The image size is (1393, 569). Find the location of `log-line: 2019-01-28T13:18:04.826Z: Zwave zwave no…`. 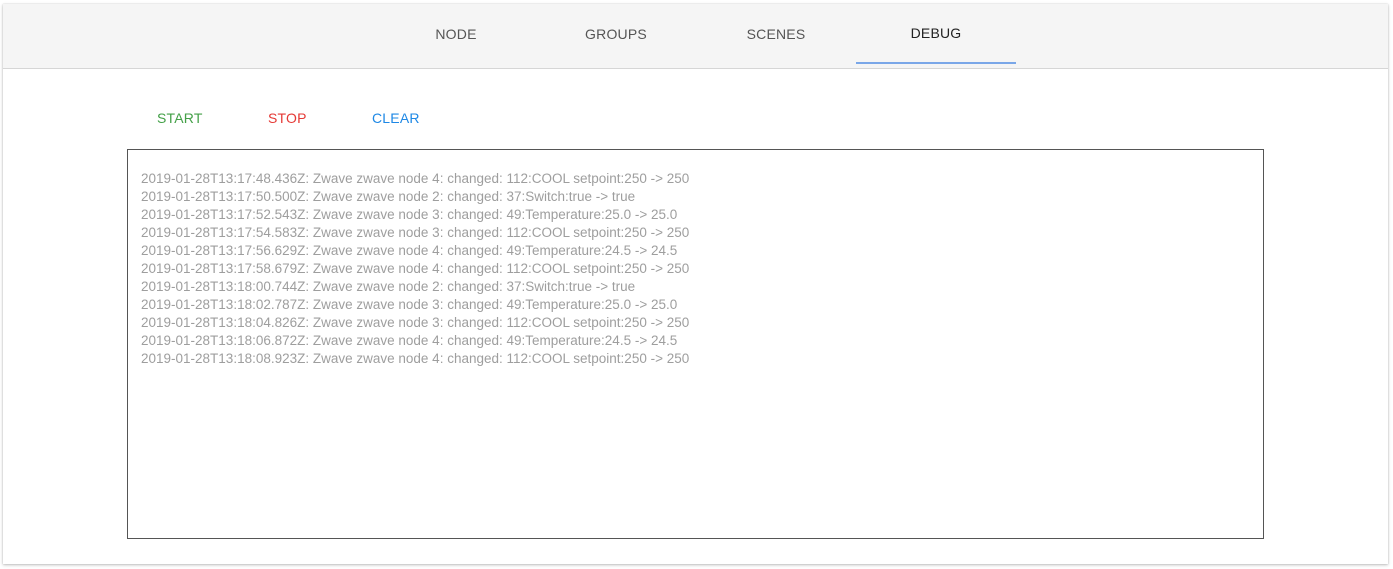

log-line: 2019-01-28T13:18:04.826Z: Zwave zwave no… is located at coordinates (415, 322).